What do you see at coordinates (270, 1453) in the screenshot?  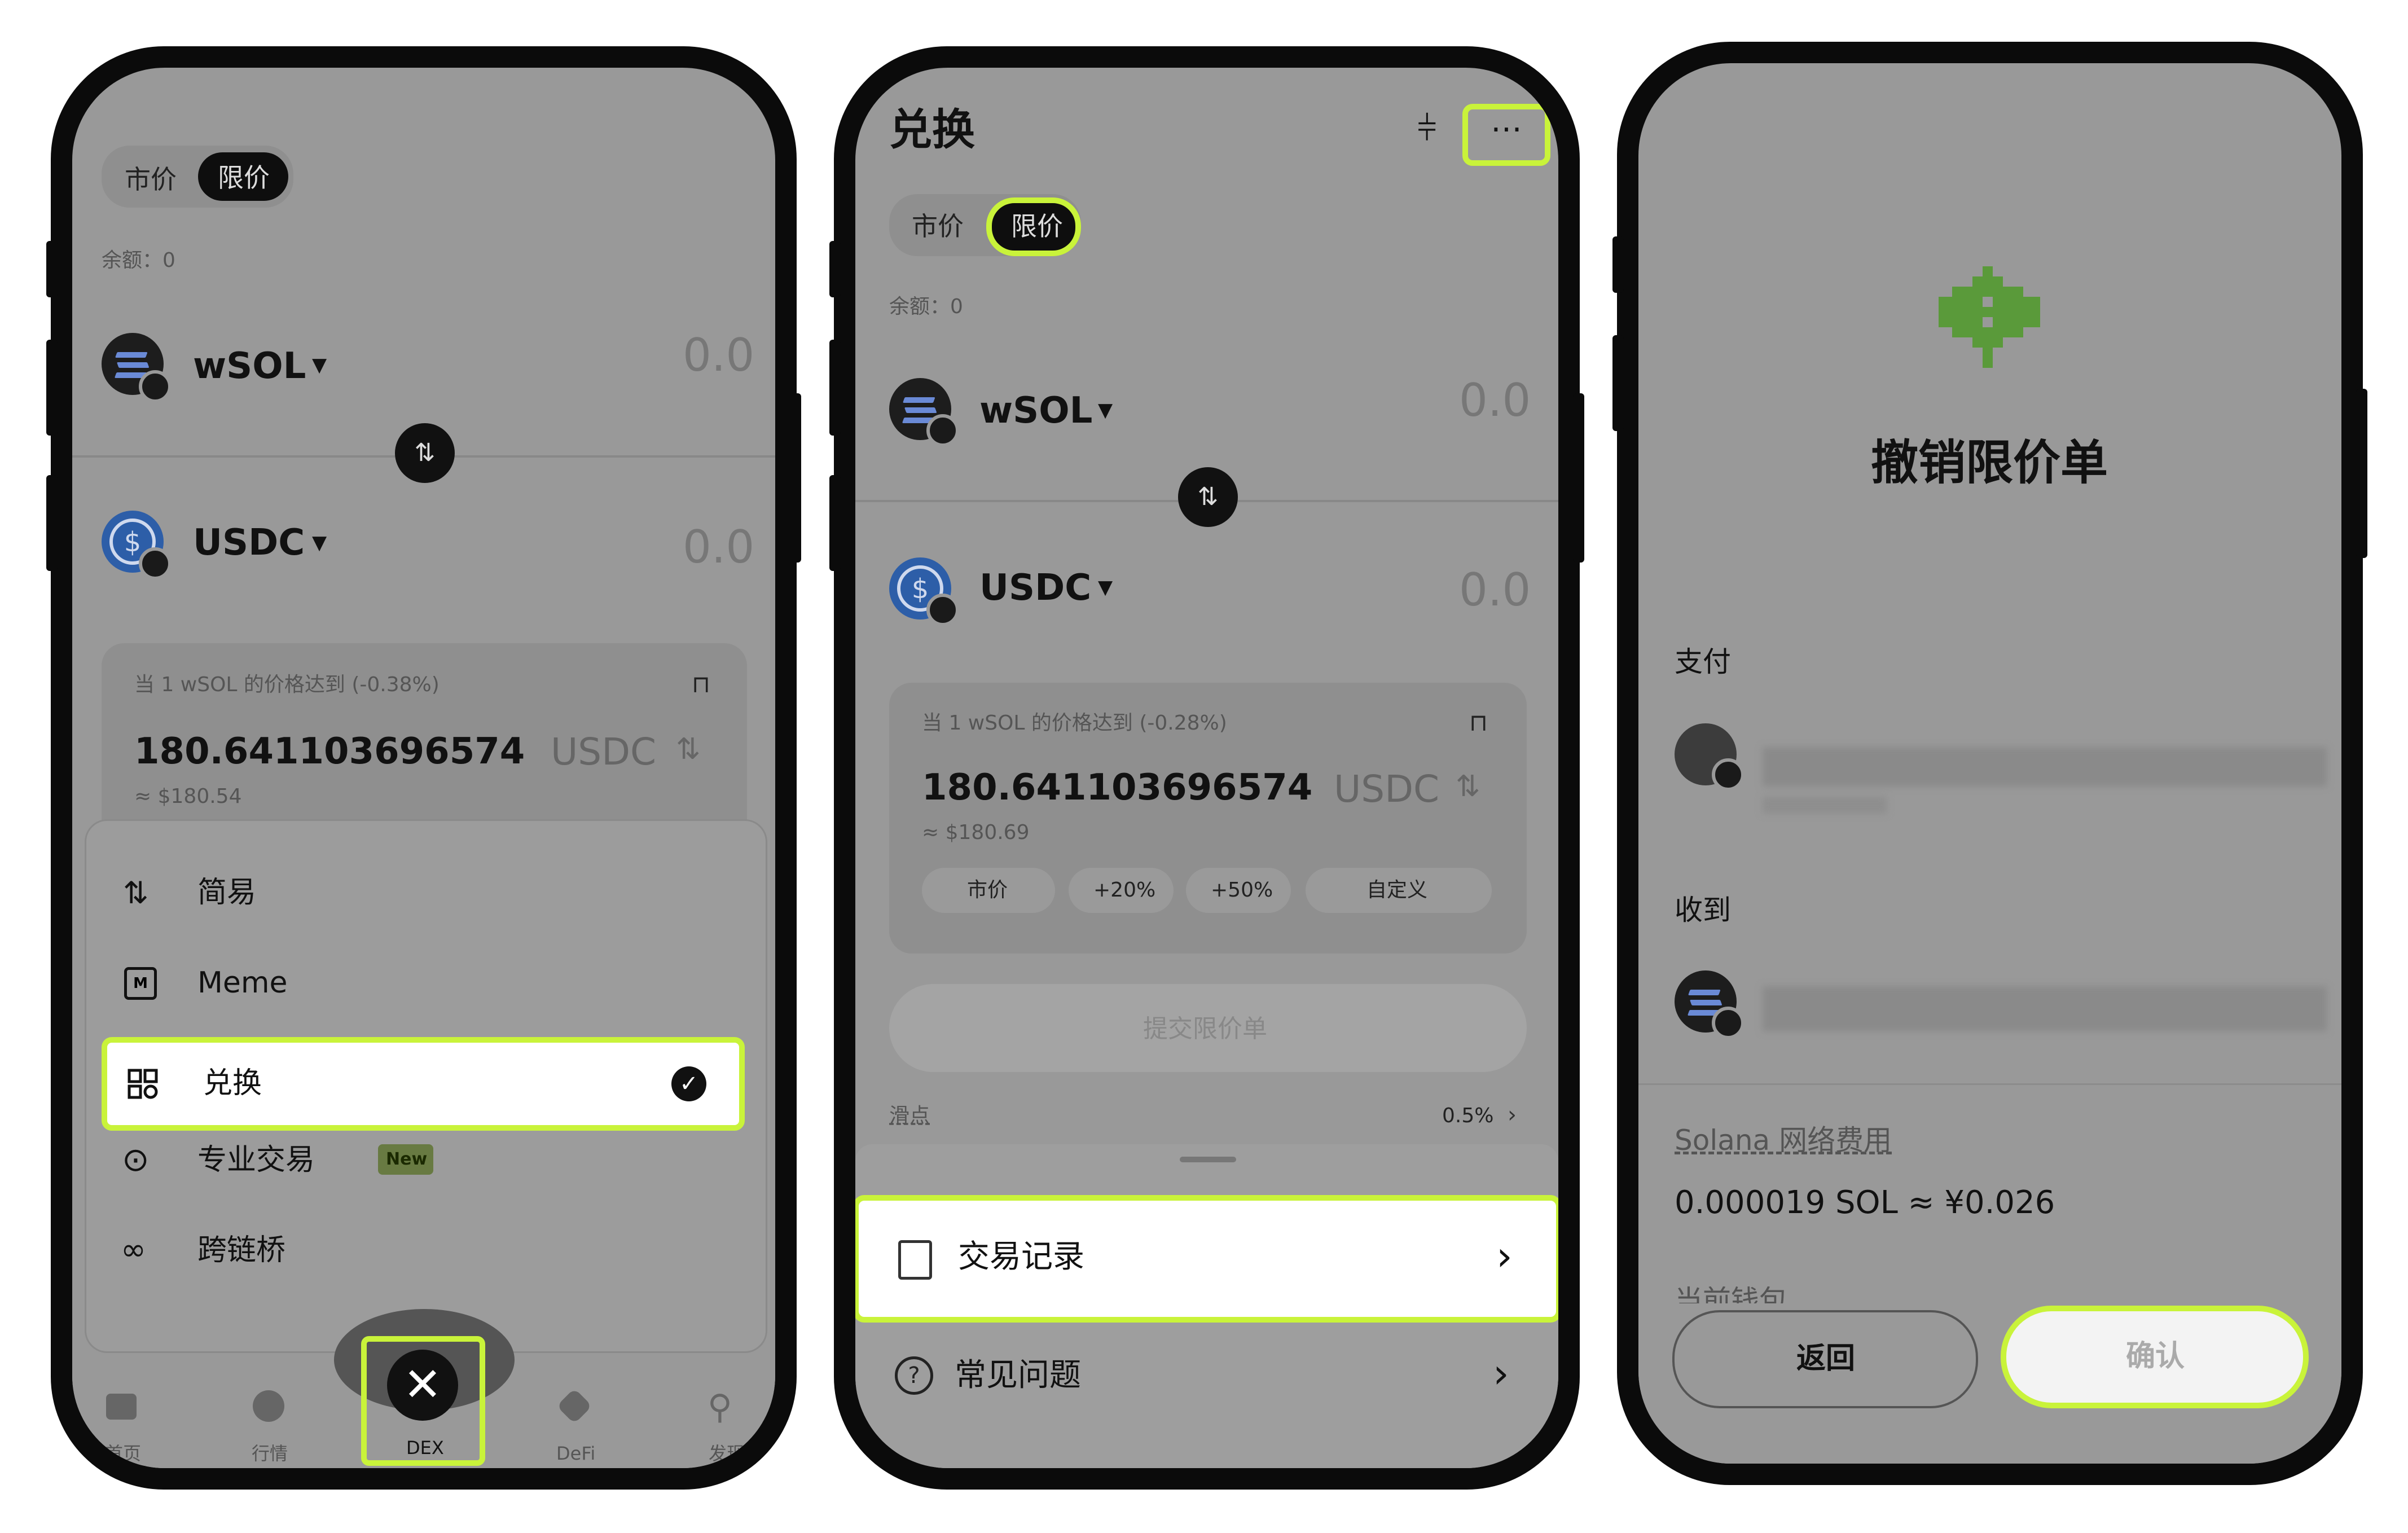 I see `nav-label: 行情` at bounding box center [270, 1453].